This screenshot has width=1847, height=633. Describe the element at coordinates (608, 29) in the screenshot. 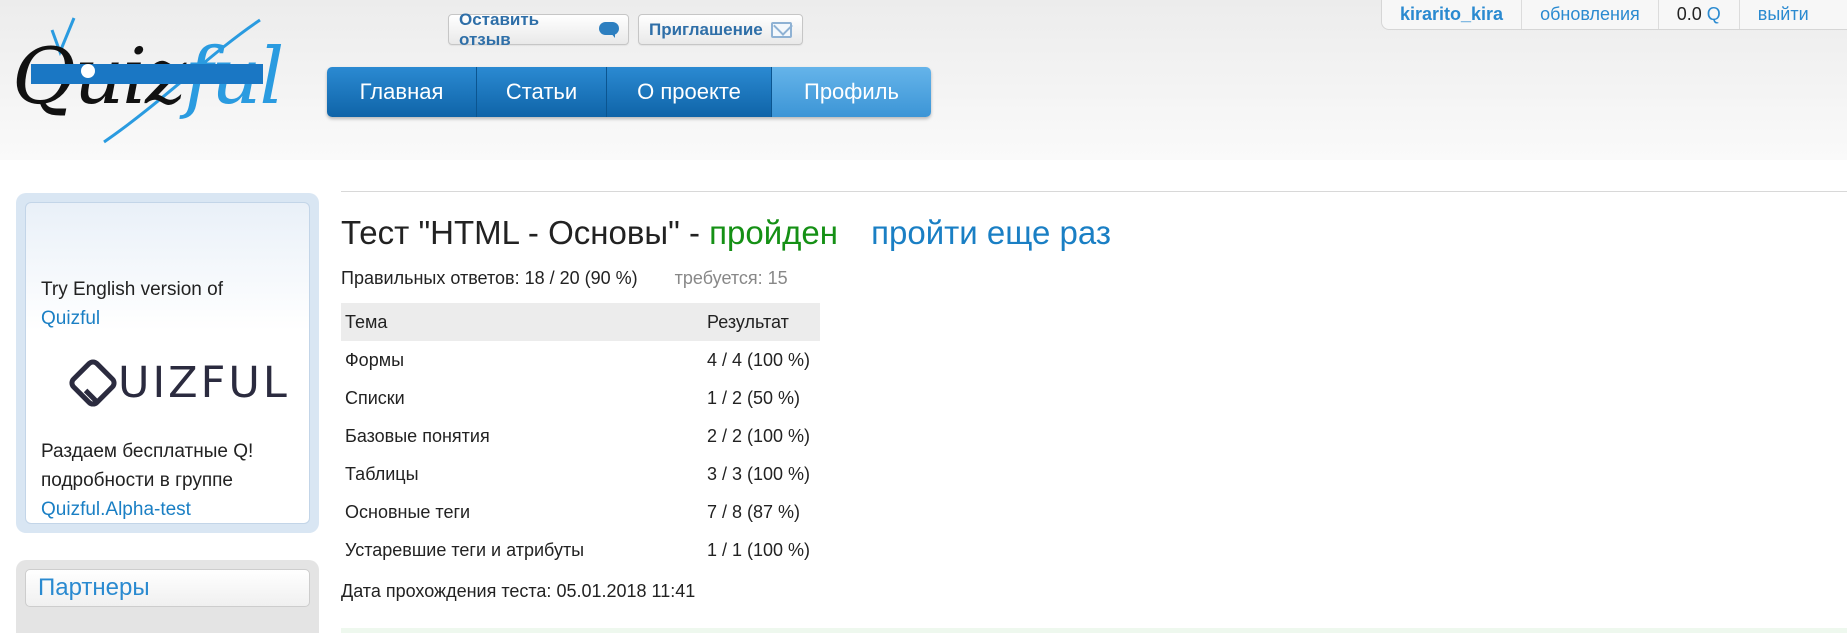

I see `chat-bubble-icon` at that location.